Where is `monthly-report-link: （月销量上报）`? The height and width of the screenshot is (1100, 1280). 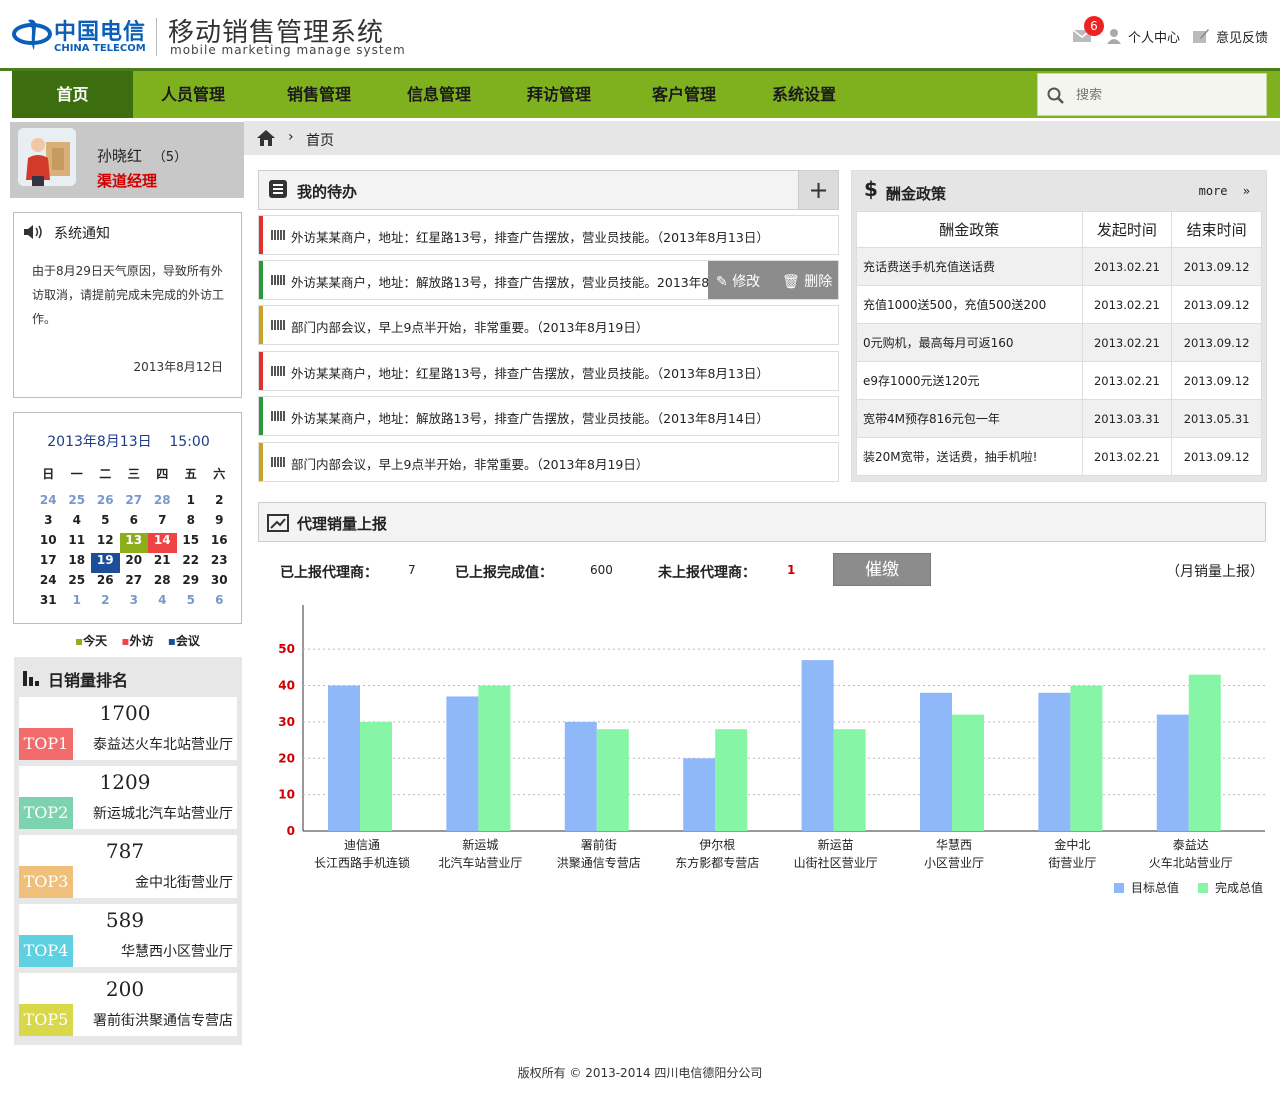 monthly-report-link: （月销量上报） is located at coordinates (1215, 571).